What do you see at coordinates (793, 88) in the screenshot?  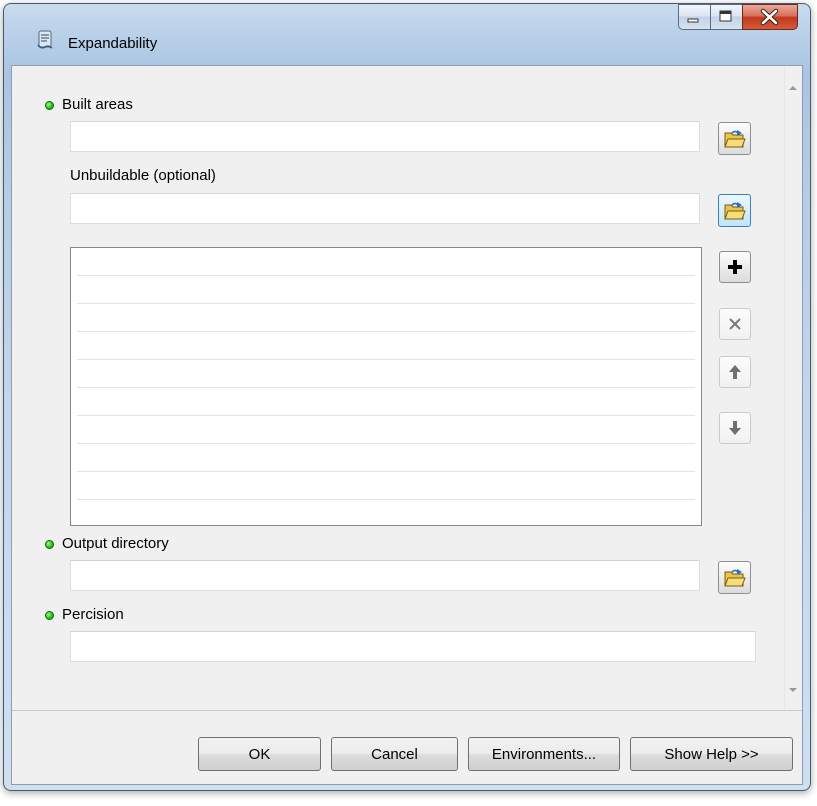 I see `scroll-up-icon` at bounding box center [793, 88].